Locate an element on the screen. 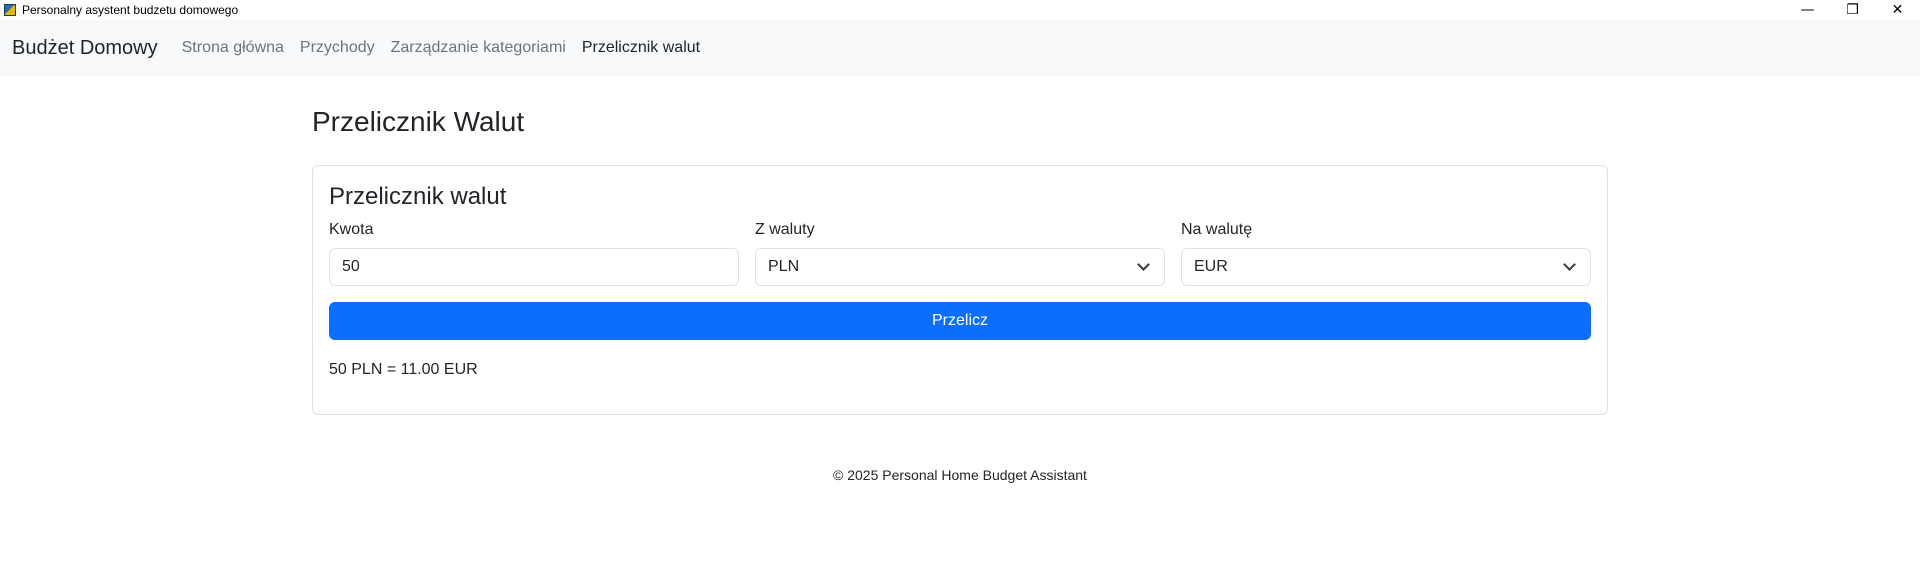 The image size is (1920, 588). from-currency-column: Z waluty PLN is located at coordinates (960, 253).